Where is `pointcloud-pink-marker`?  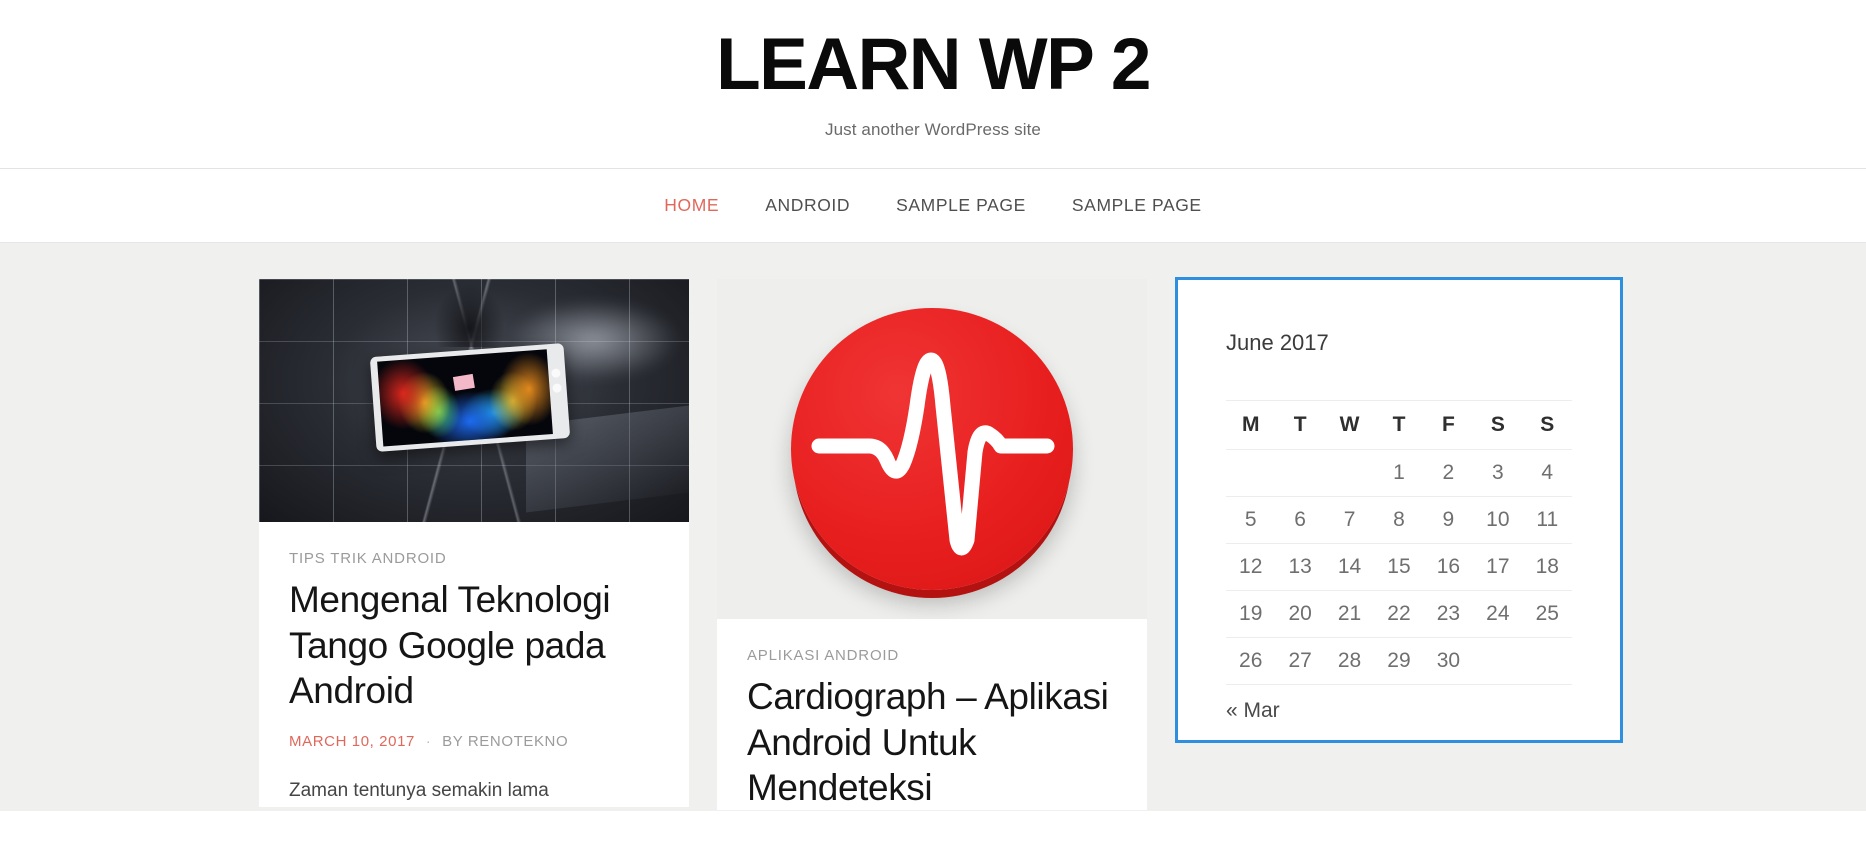 pointcloud-pink-marker is located at coordinates (463, 382).